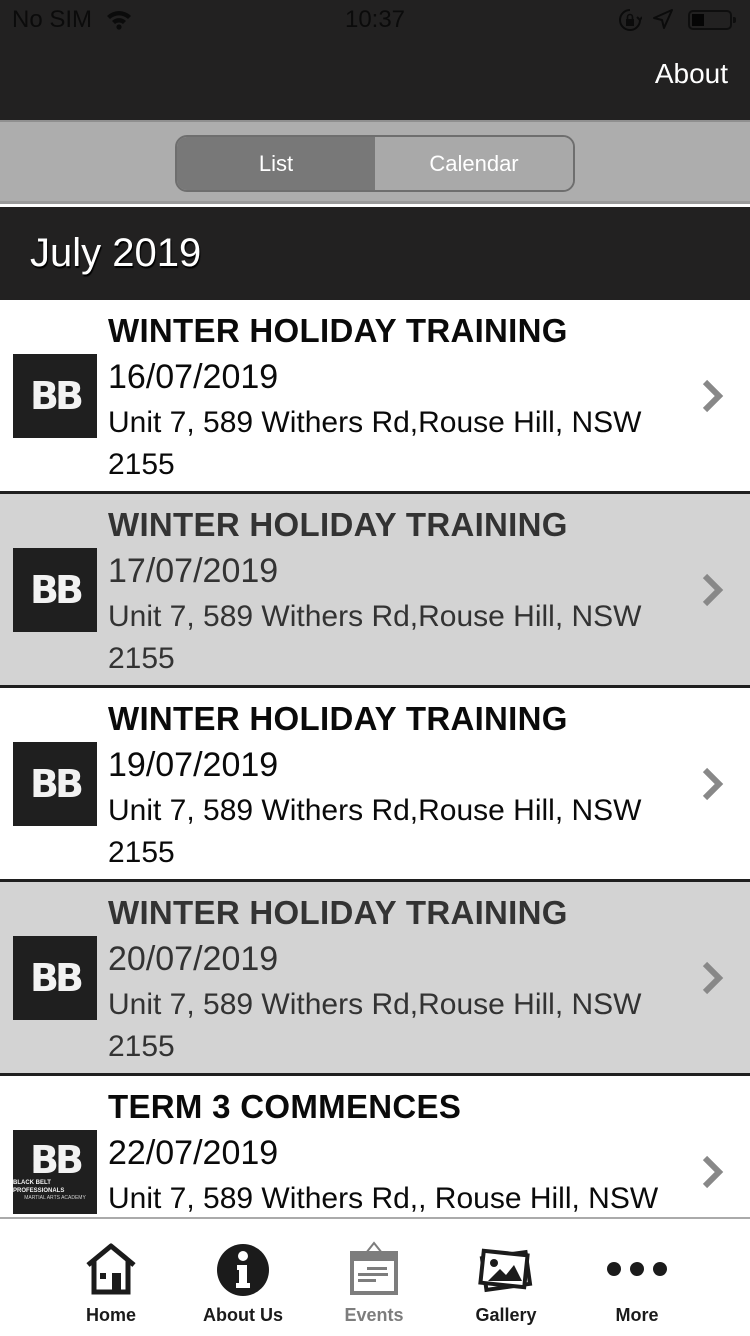 The width and height of the screenshot is (750, 1336). Describe the element at coordinates (383, 1198) in the screenshot. I see `event-address: Unit 7, 589 Withers Rd,, Rouse Hill, NSW` at that location.